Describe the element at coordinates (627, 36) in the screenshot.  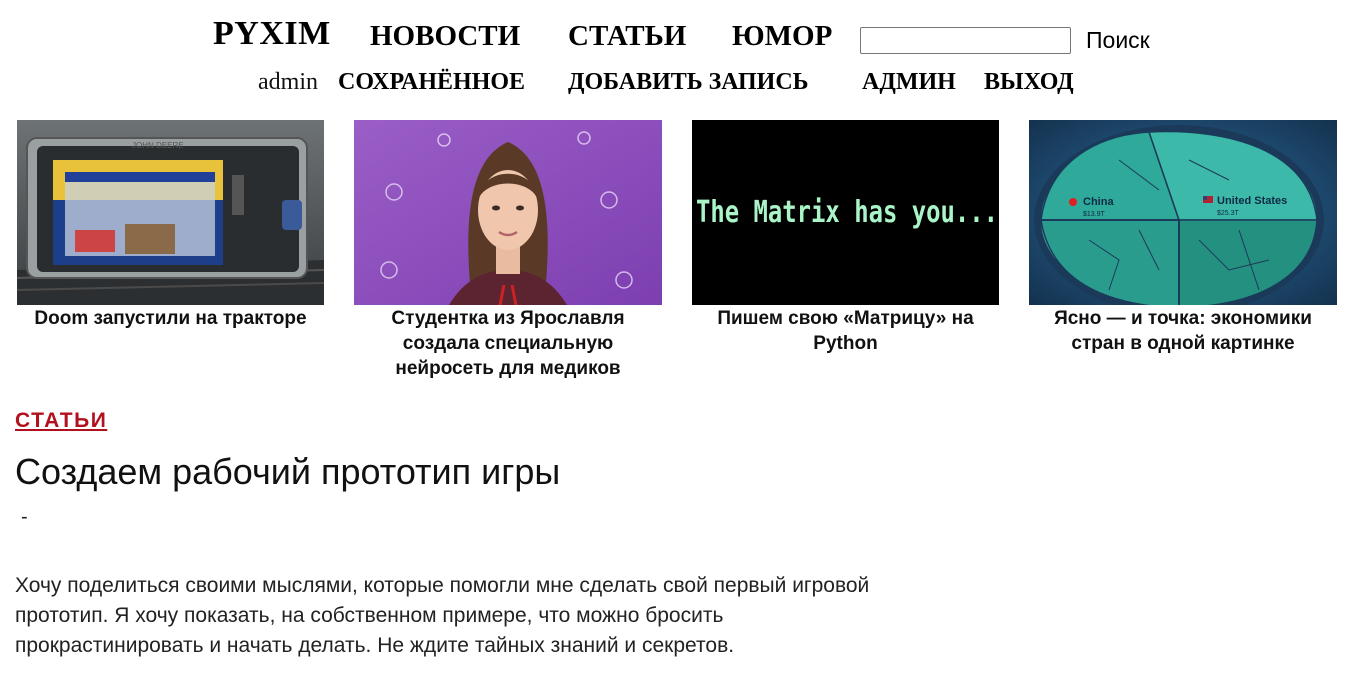
I see `nav-articles: СТАТЬИ` at that location.